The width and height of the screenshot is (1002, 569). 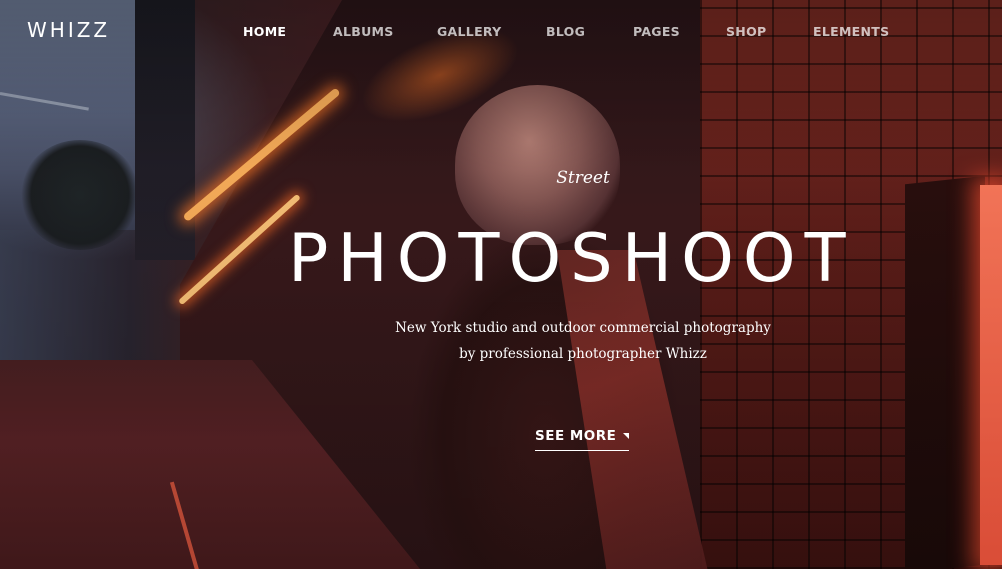 I want to click on hero-headline: PHOTOSHOOT, so click(x=571, y=258).